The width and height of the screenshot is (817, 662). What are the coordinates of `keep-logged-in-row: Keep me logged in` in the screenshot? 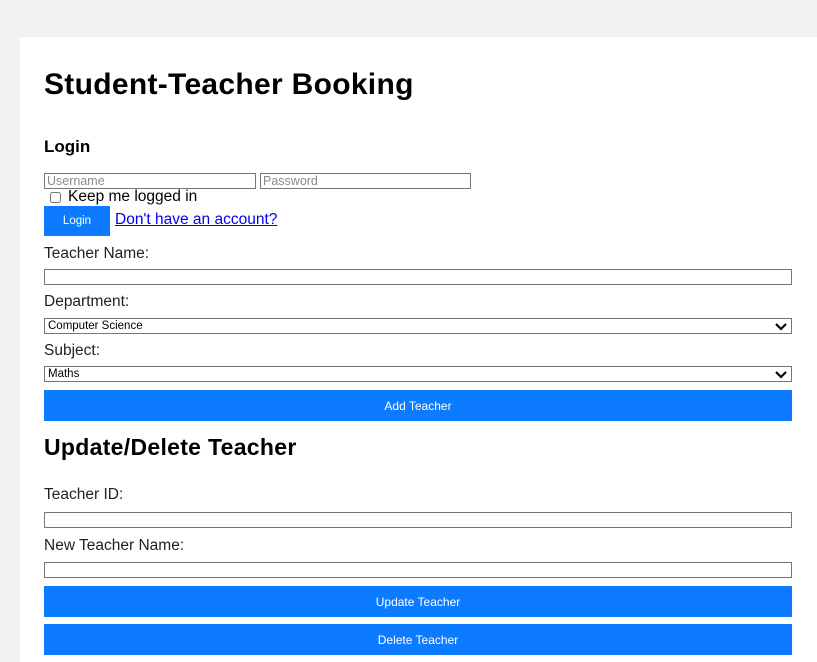 It's located at (120, 197).